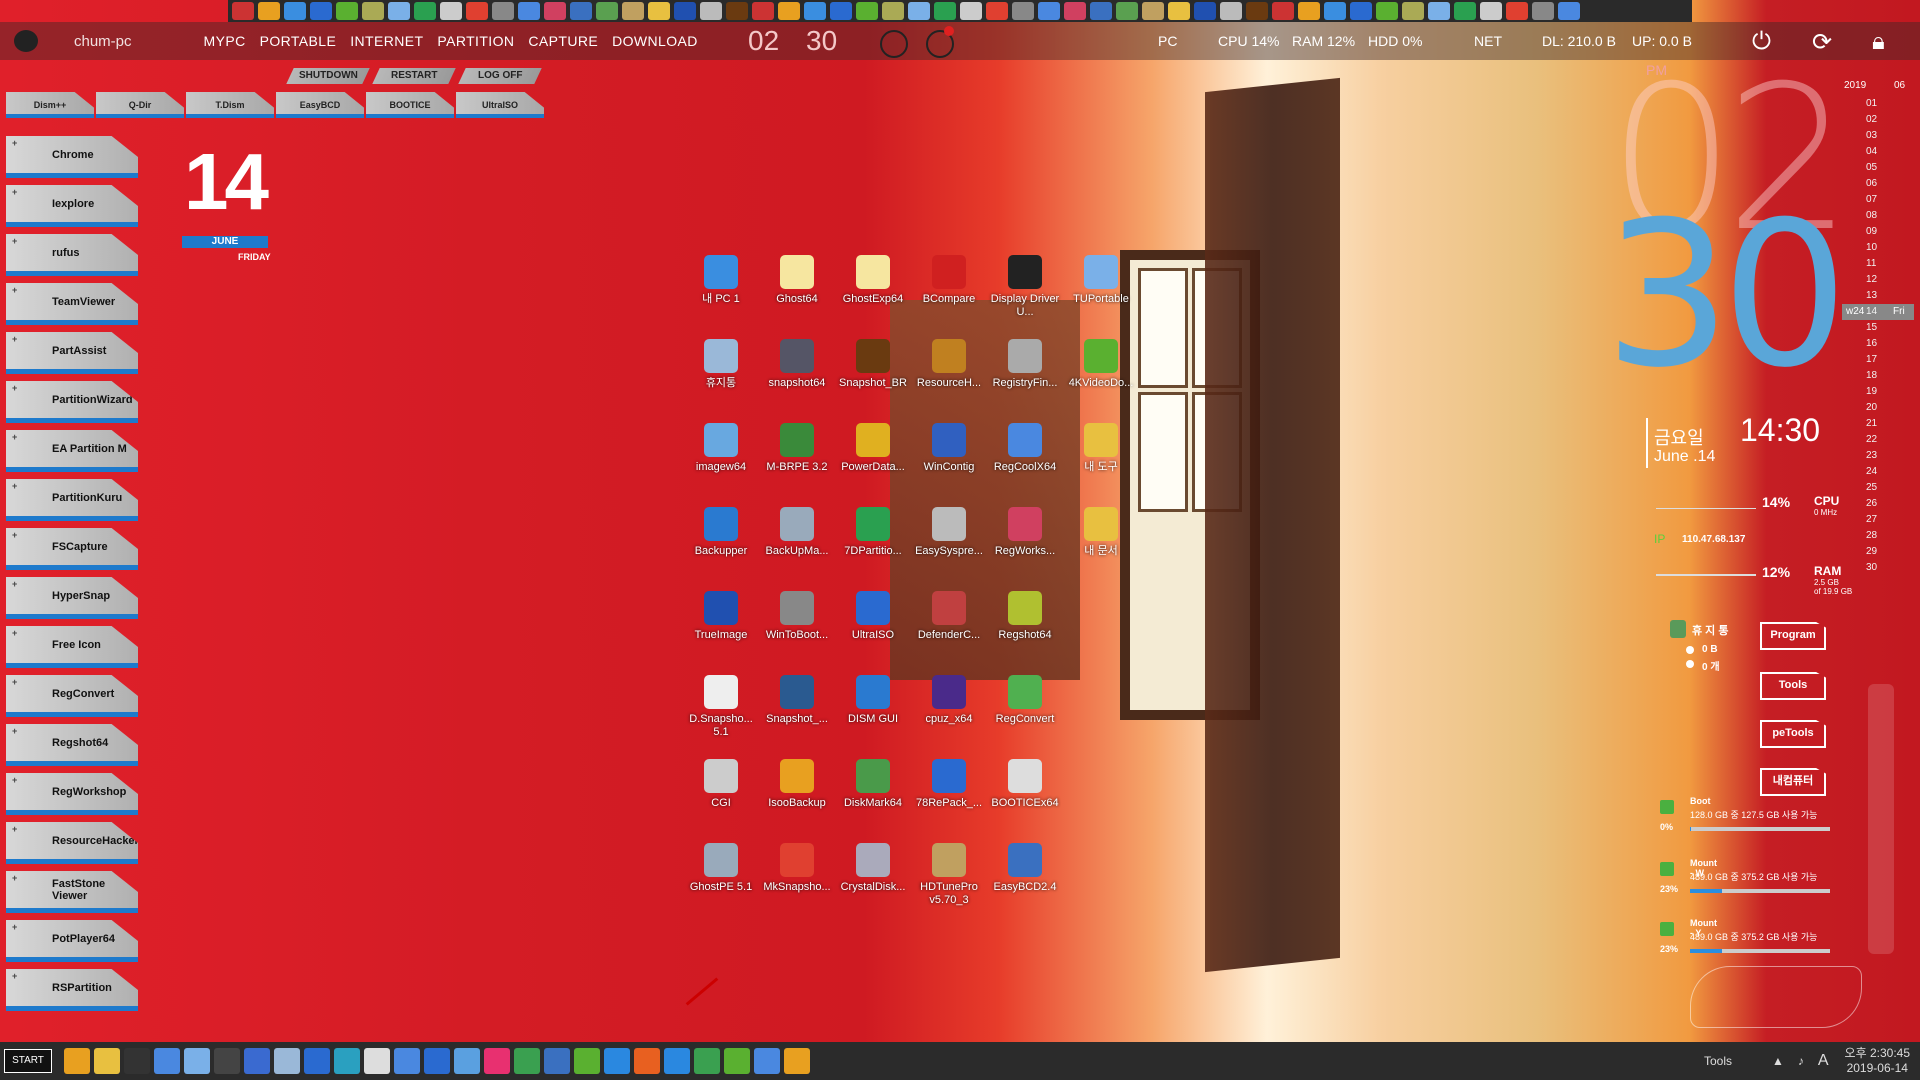 Image resolution: width=1920 pixels, height=1080 pixels. I want to click on sidebar-item-fscapture: + FSCapture, so click(72, 549).